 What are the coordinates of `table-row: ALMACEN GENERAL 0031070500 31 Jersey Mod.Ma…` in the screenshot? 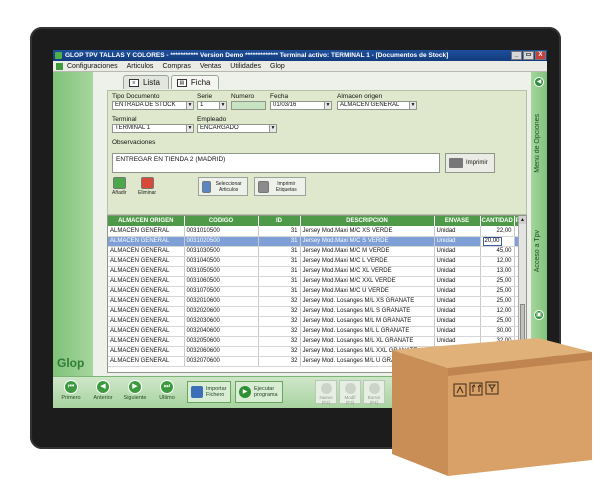 It's located at (314, 291).